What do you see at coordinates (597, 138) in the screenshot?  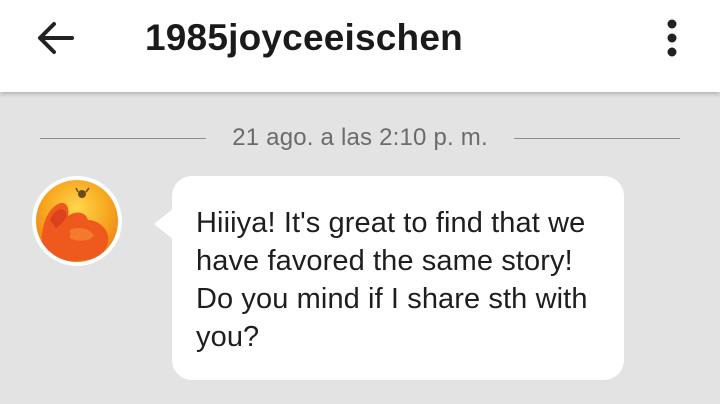 I see `divider-line-right` at bounding box center [597, 138].